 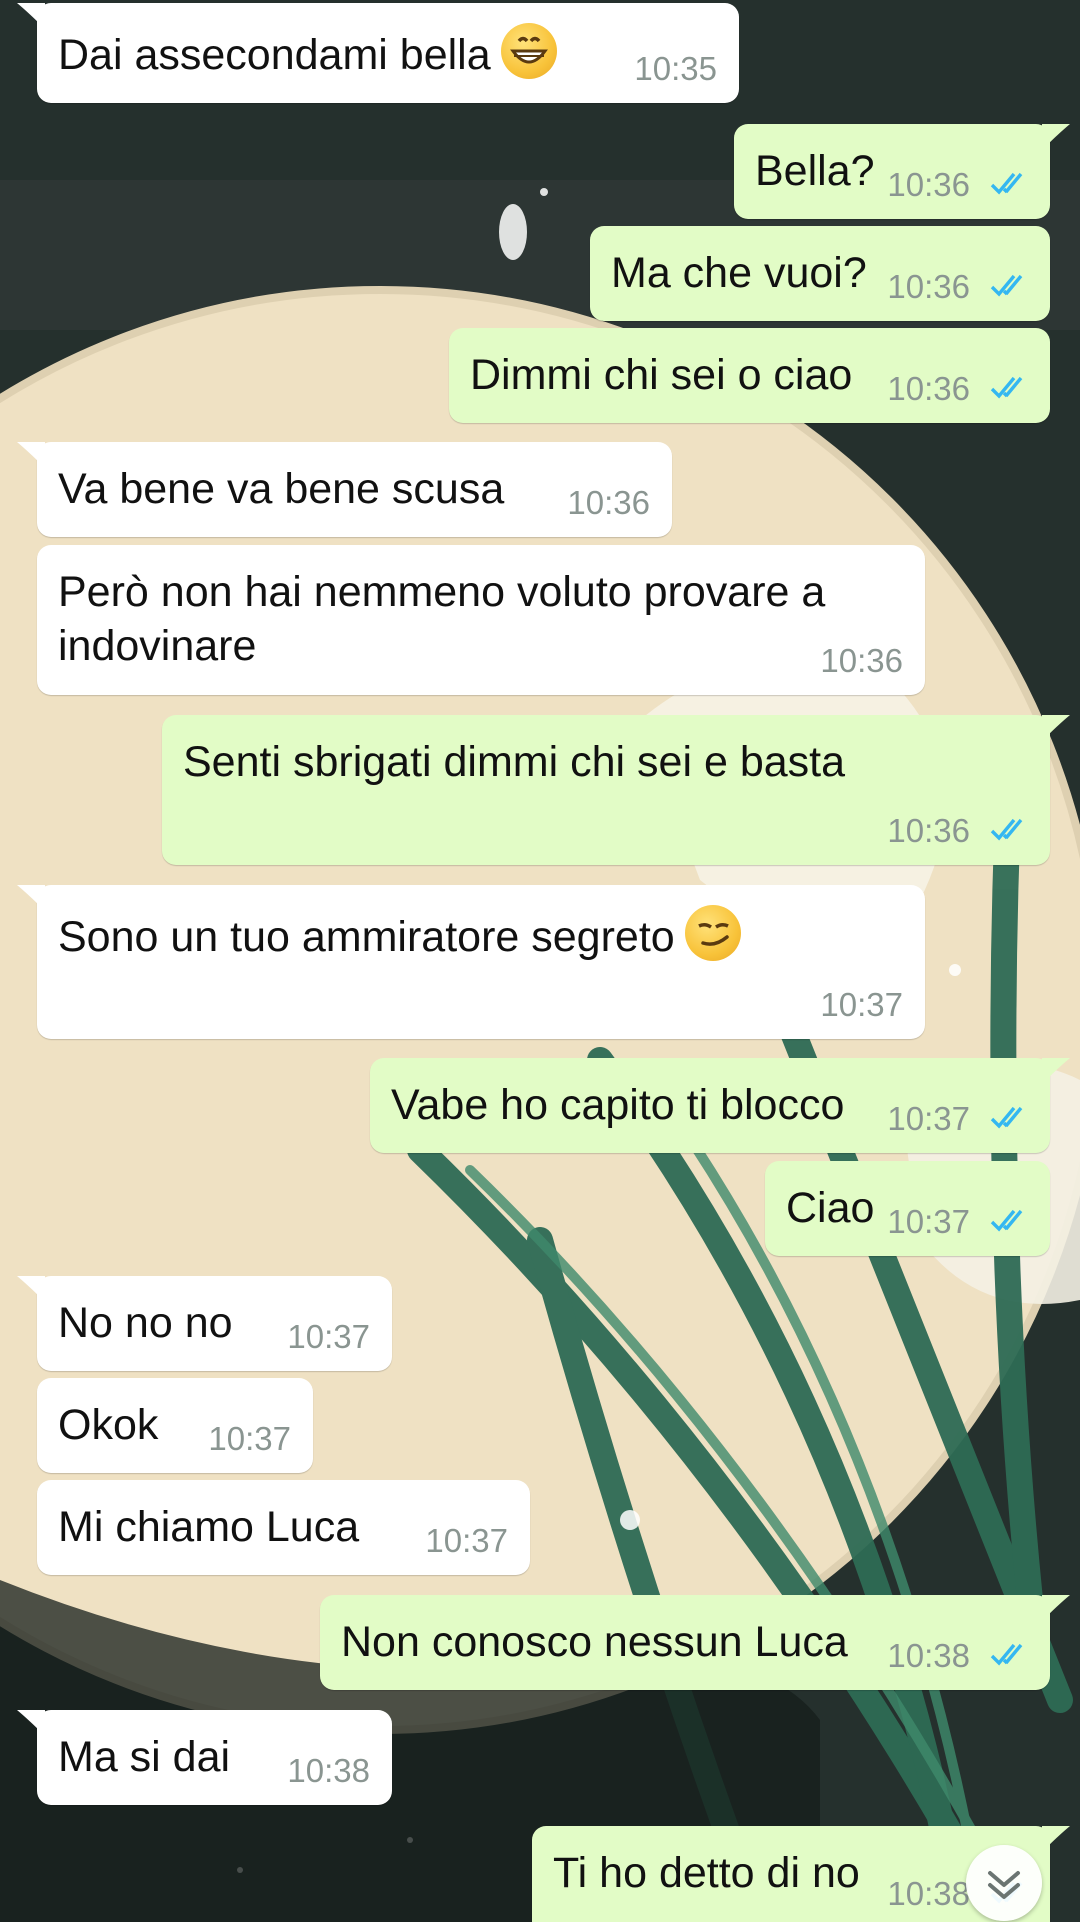 I want to click on message-text: Dai assecondami bella, so click(x=307, y=52).